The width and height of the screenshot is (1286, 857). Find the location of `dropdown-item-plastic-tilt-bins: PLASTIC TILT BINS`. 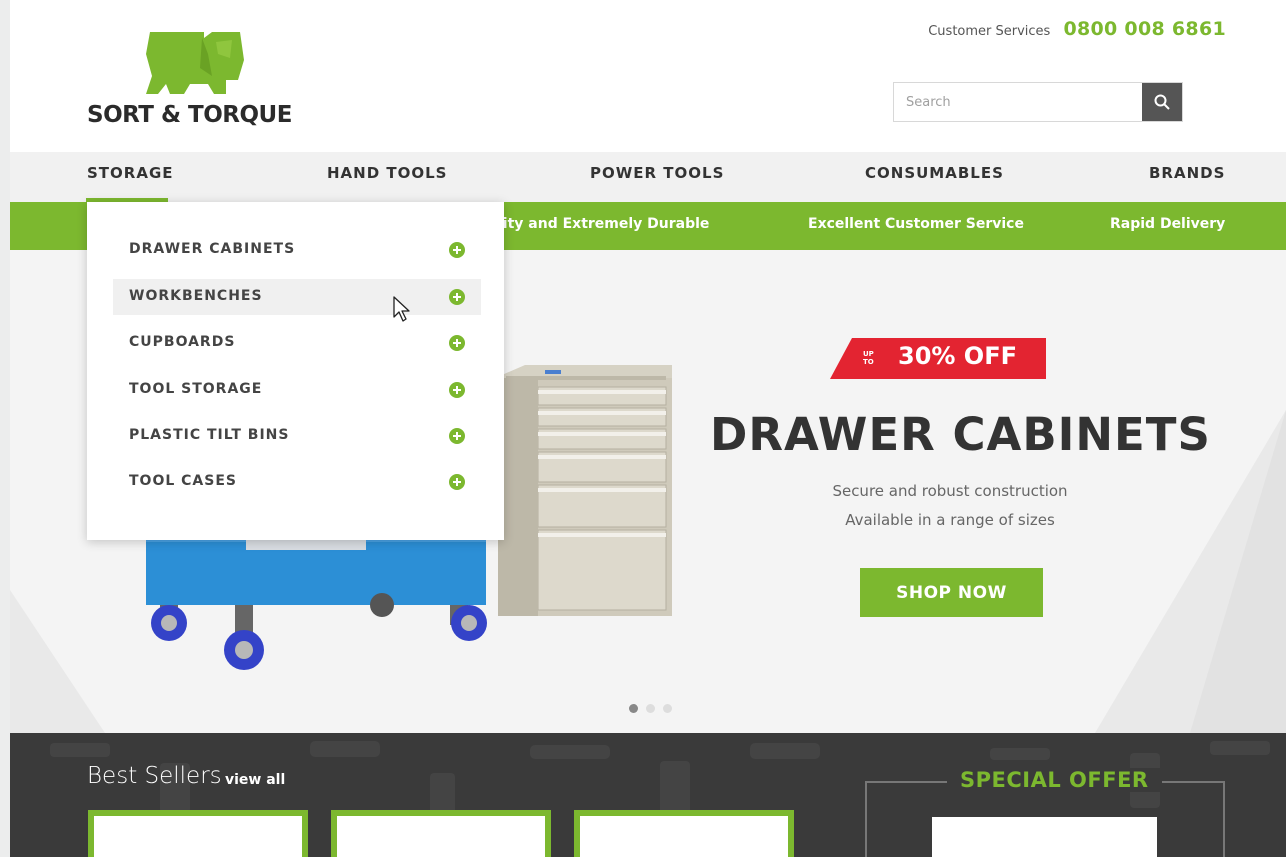

dropdown-item-plastic-tilt-bins: PLASTIC TILT BINS is located at coordinates (297, 436).